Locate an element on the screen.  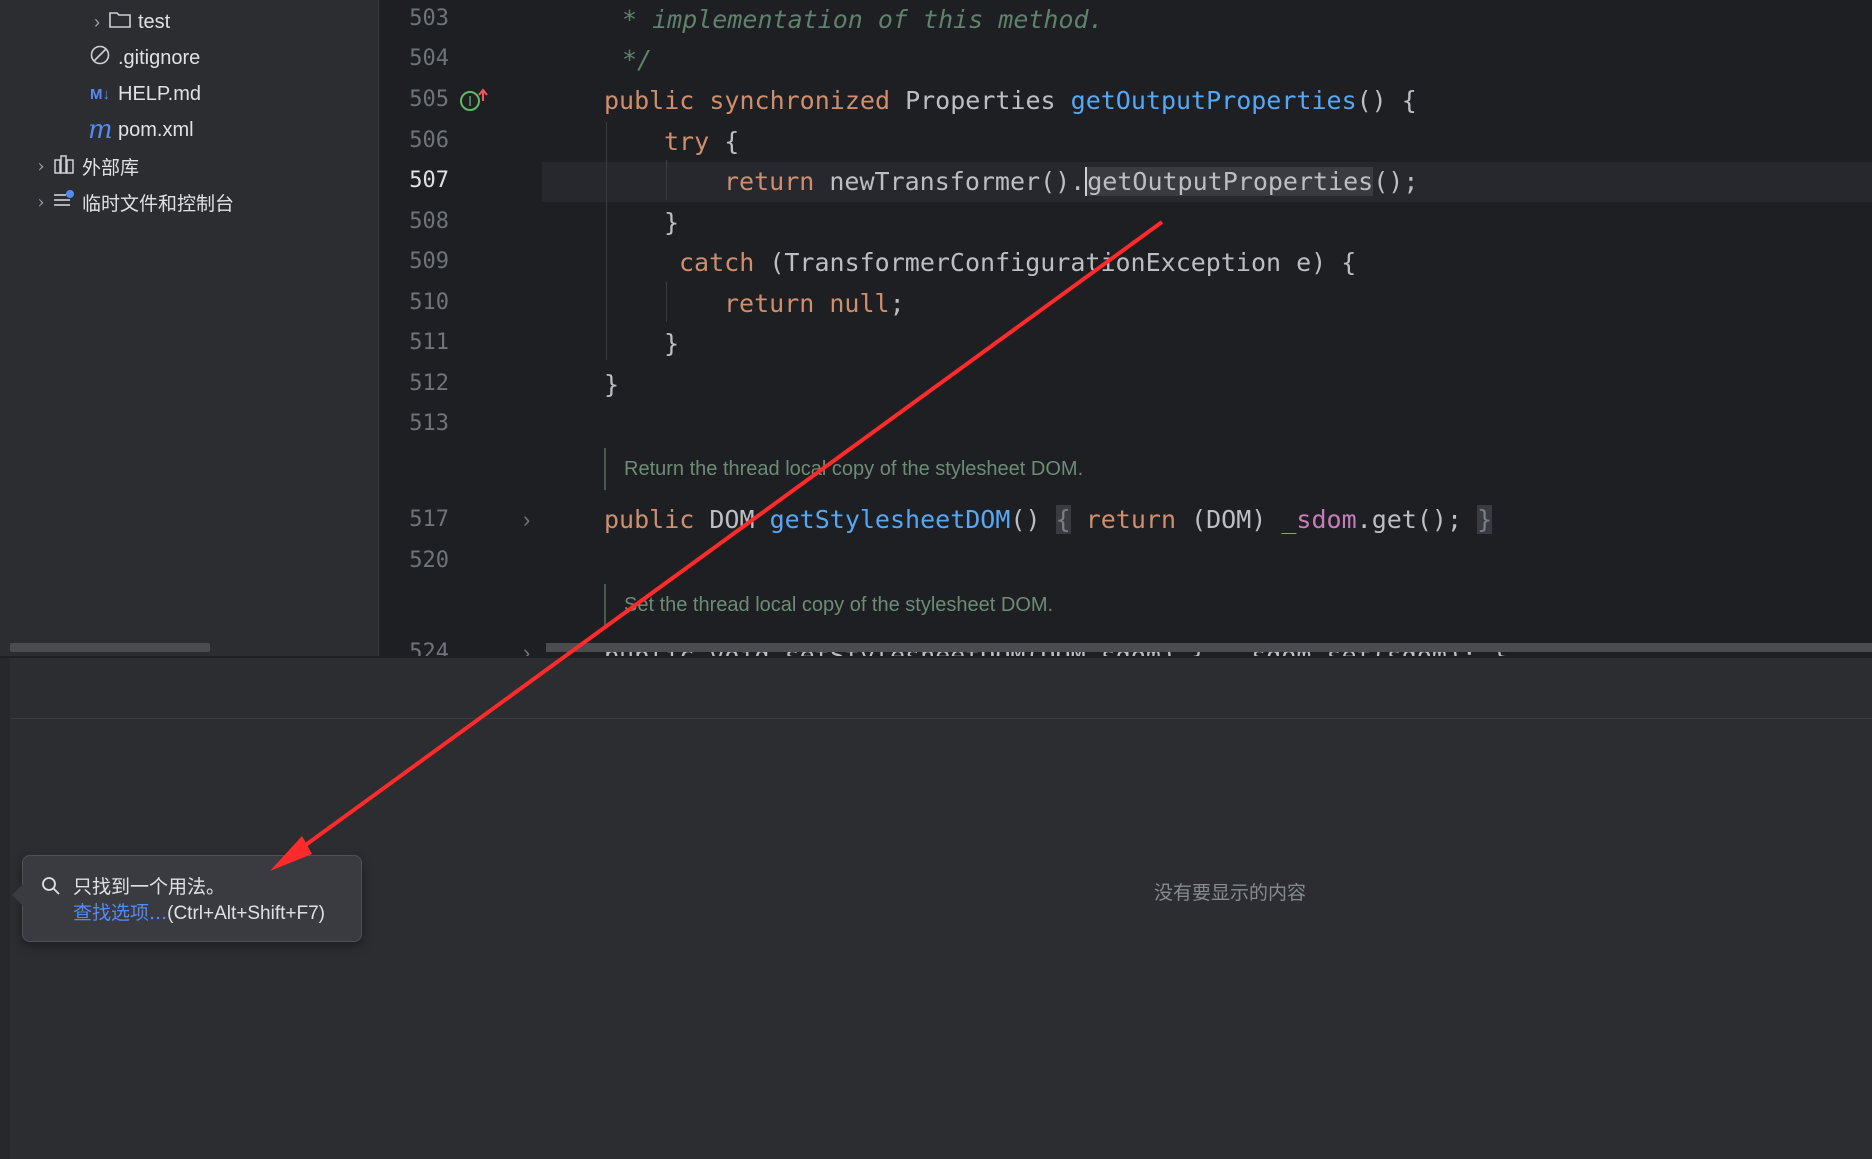
tree-item-scratches: › 临时文件和控制台 is located at coordinates (132, 202).